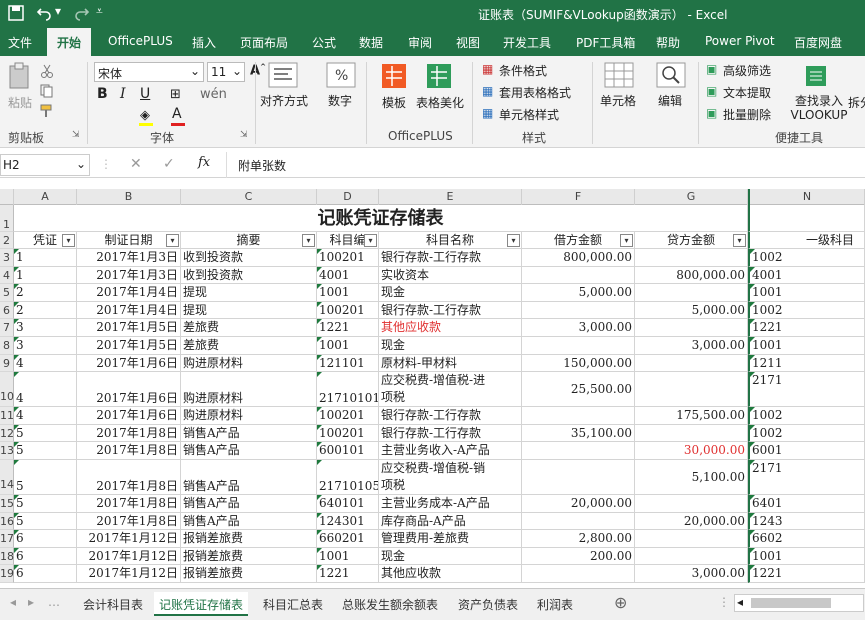  Describe the element at coordinates (691, 416) in the screenshot. I see `table-cell: 175,500.00` at that location.